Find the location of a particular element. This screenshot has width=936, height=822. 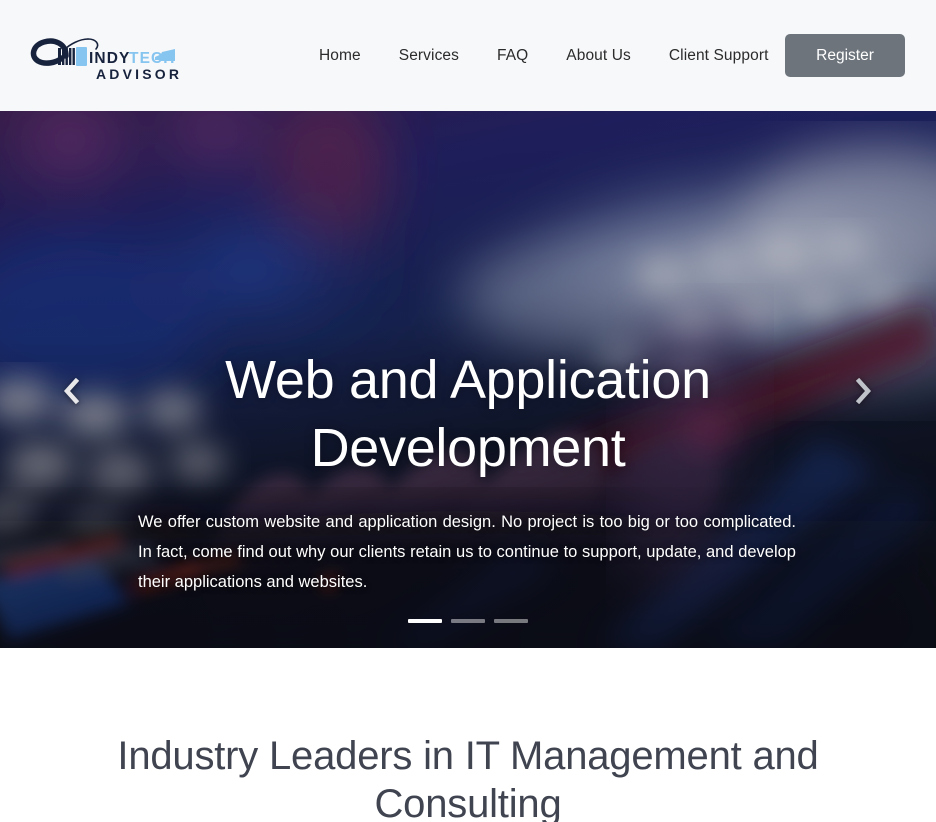

svg-text: ADVISOR is located at coordinates (137, 74).